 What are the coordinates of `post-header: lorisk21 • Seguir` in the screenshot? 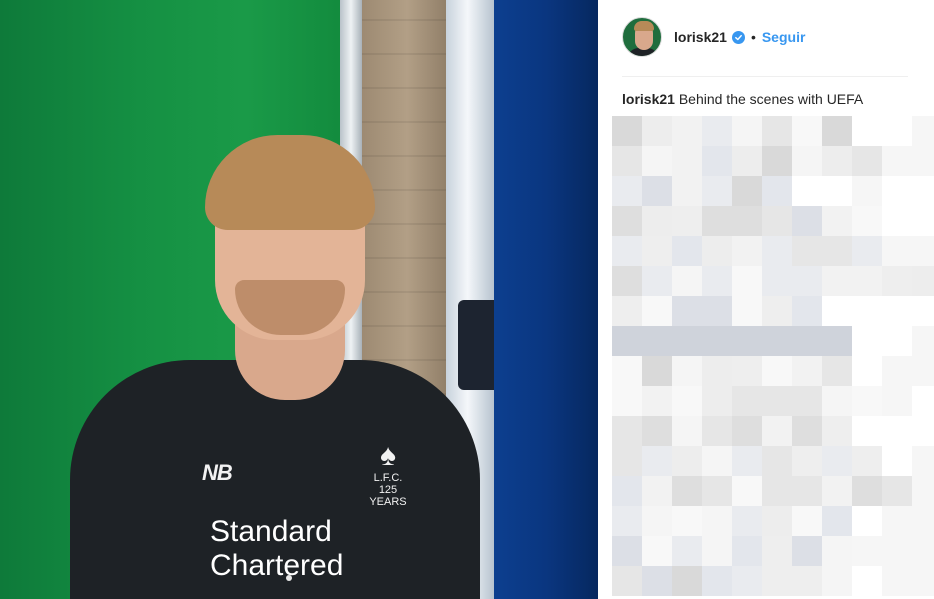 It's located at (713, 37).